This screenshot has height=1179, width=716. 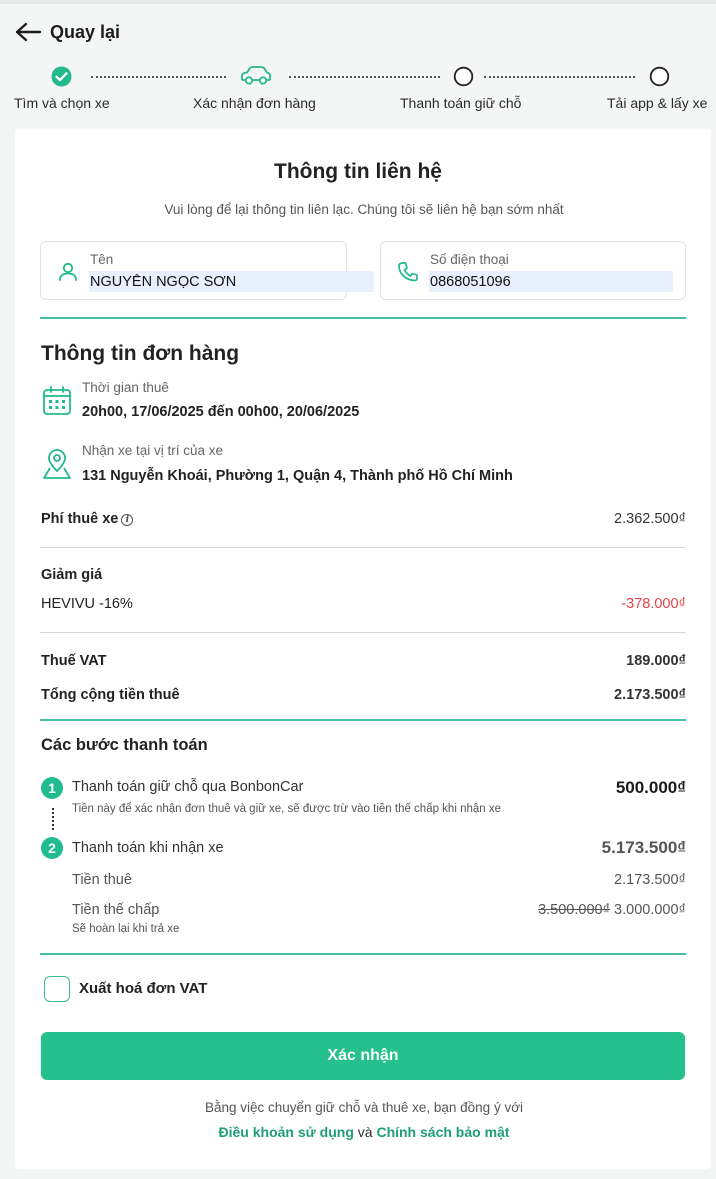 I want to click on step-label-confirm-order: Xác nhận đơn hàng, so click(x=254, y=103).